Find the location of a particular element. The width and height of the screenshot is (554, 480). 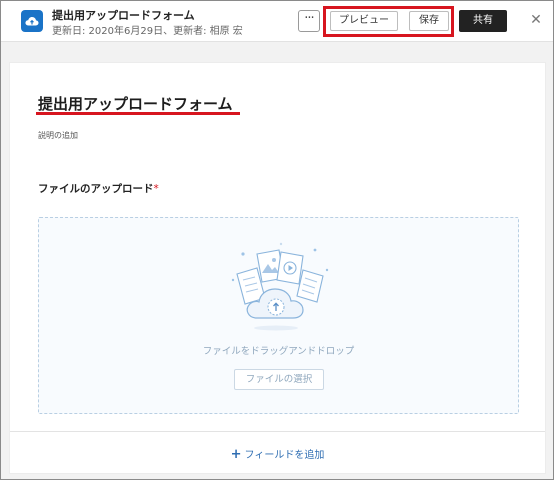

preview-button: プレビュー is located at coordinates (364, 21).